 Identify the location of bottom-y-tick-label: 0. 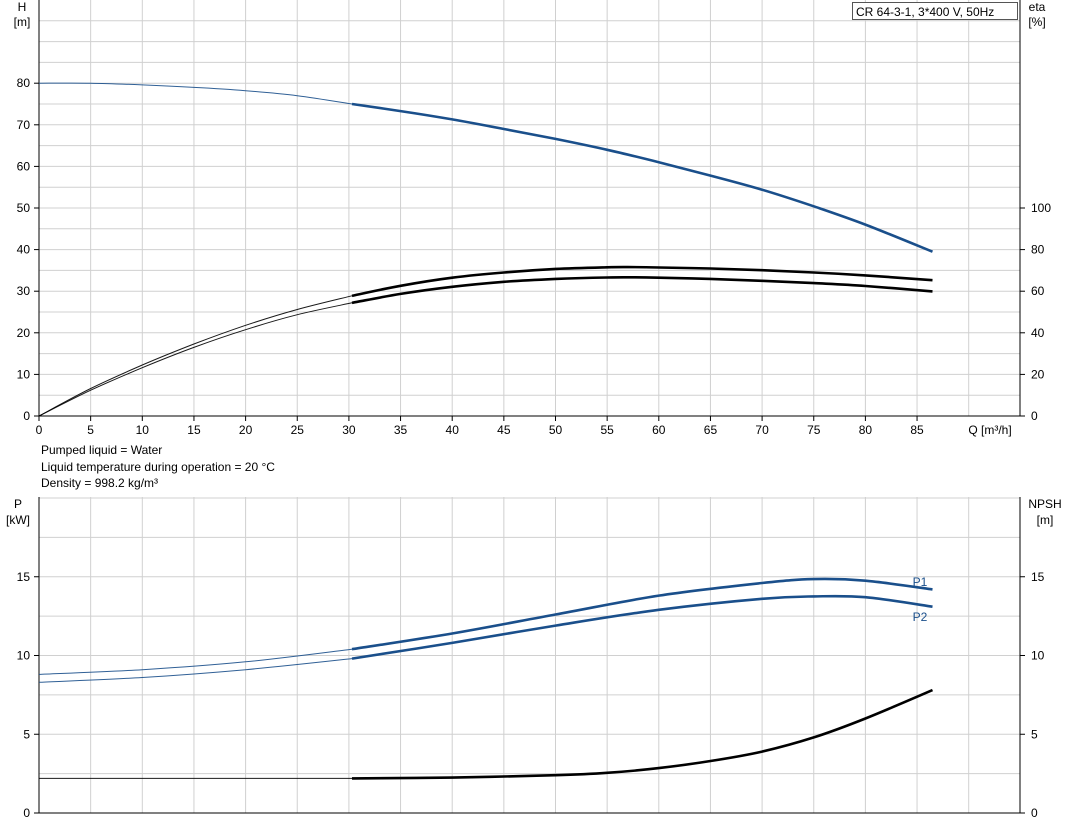
(26, 813).